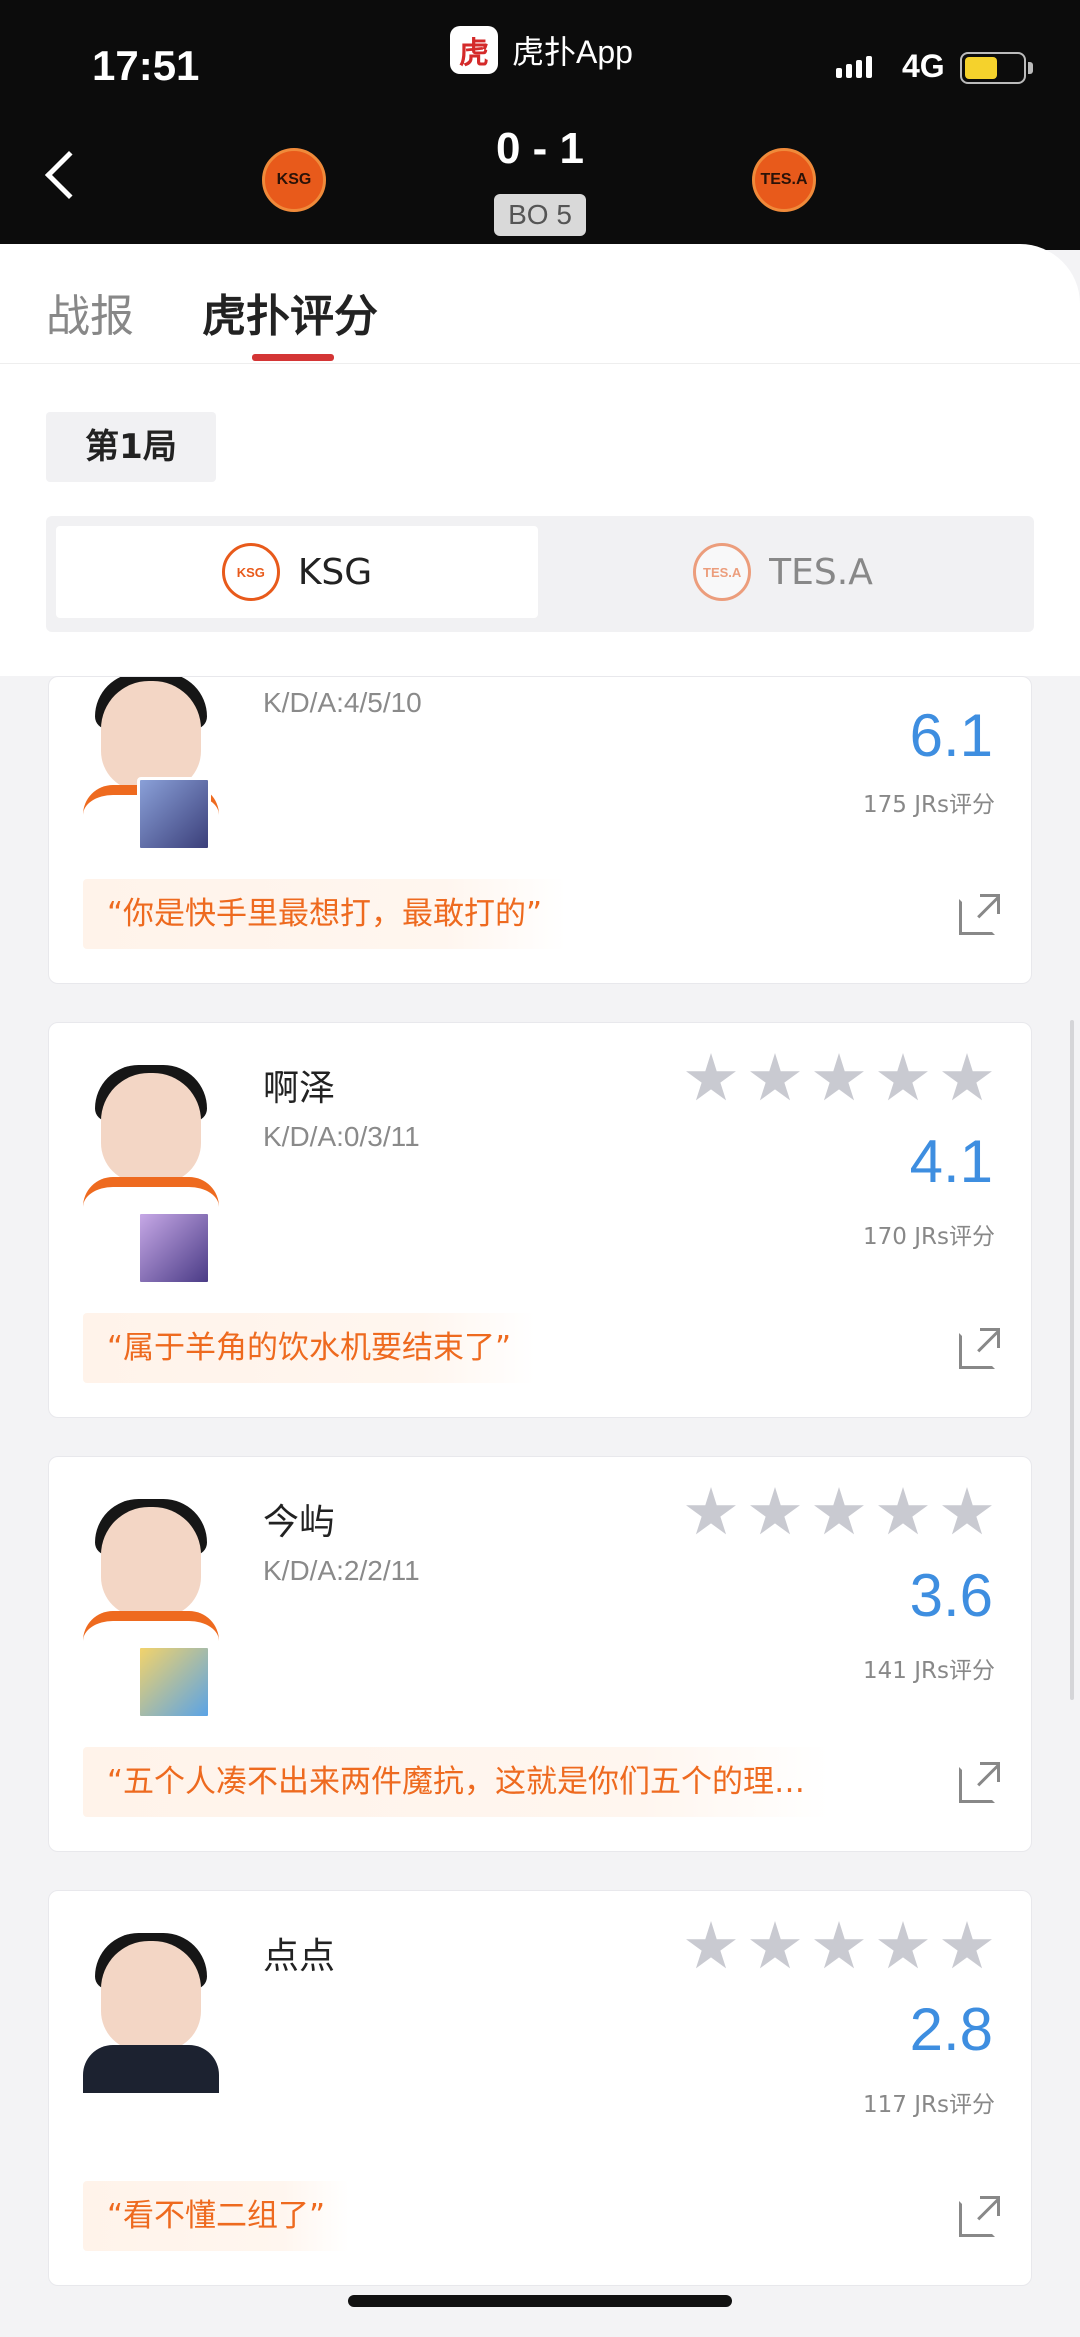 This screenshot has width=1080, height=2337. Describe the element at coordinates (951, 1595) in the screenshot. I see `player-rating: 3.6` at that location.